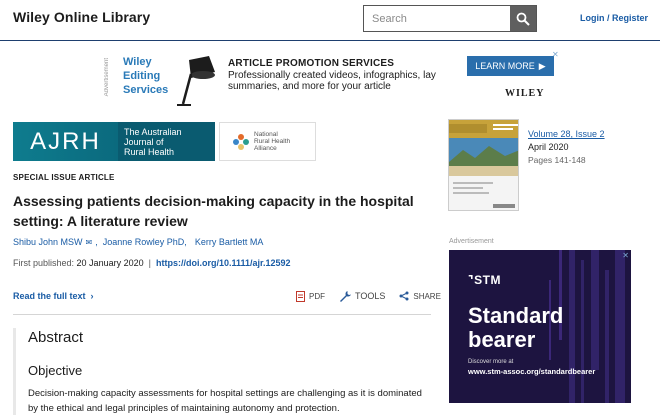 This screenshot has width=660, height=415. Describe the element at coordinates (64, 177) in the screenshot. I see `article-type-label: SPECIAL ISSUE ARTICLE` at that location.